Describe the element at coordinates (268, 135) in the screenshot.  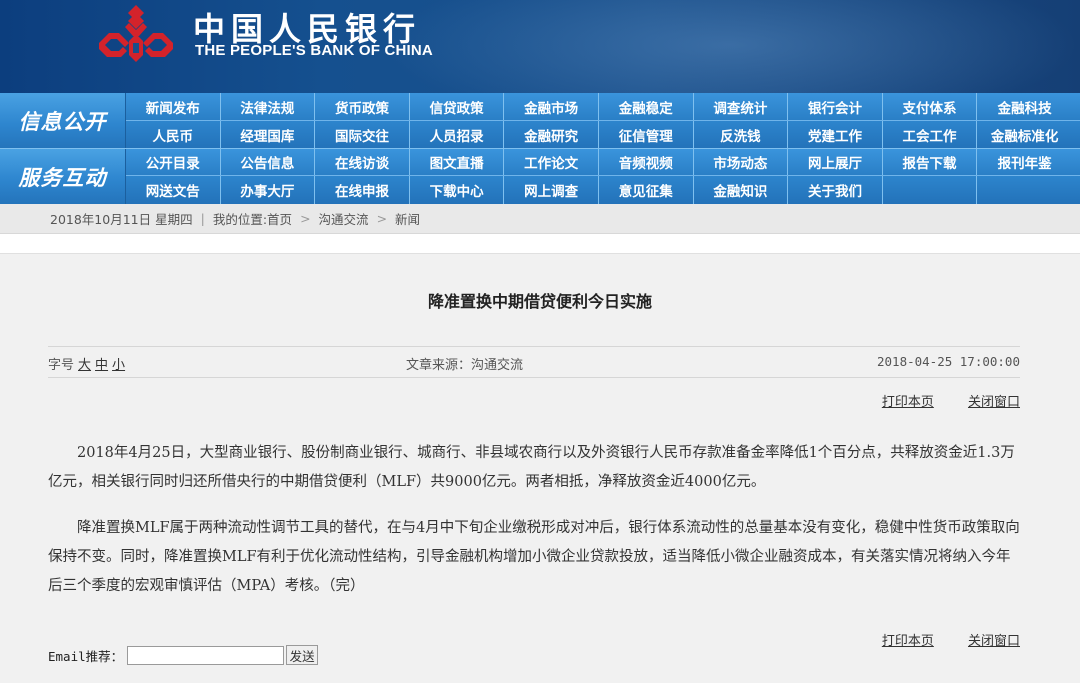
I see `nav-item: 经理国库` at that location.